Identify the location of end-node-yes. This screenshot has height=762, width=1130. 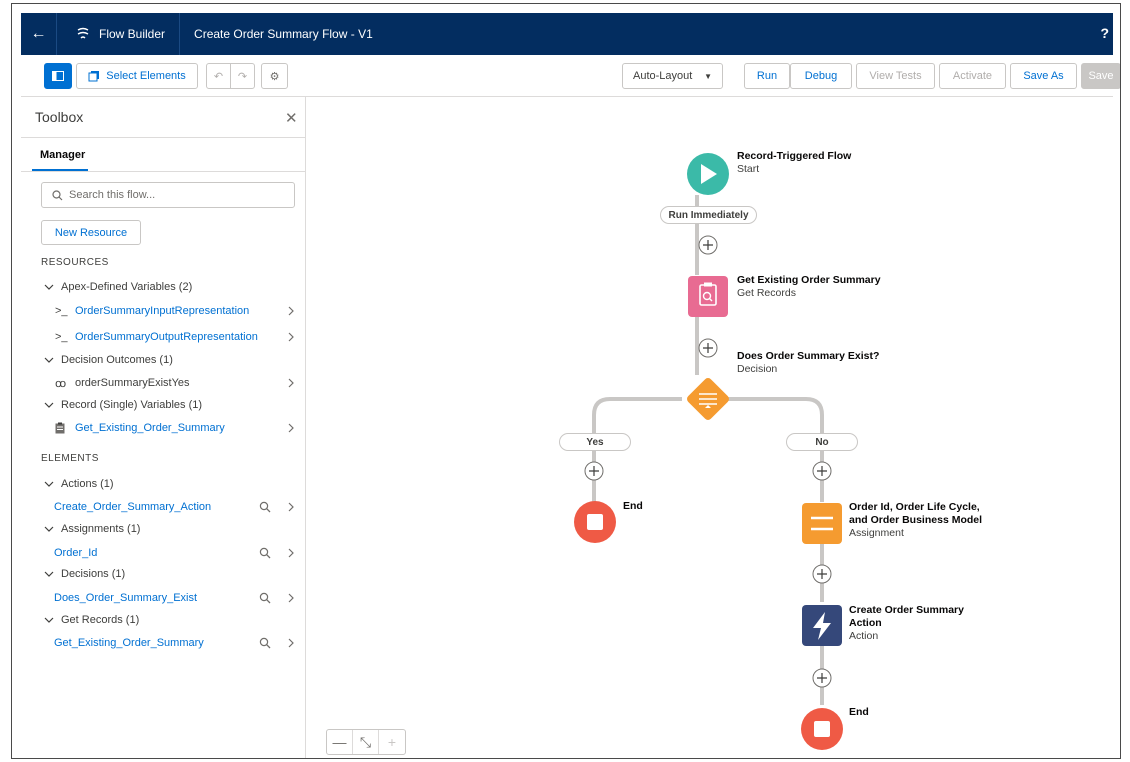
(595, 522).